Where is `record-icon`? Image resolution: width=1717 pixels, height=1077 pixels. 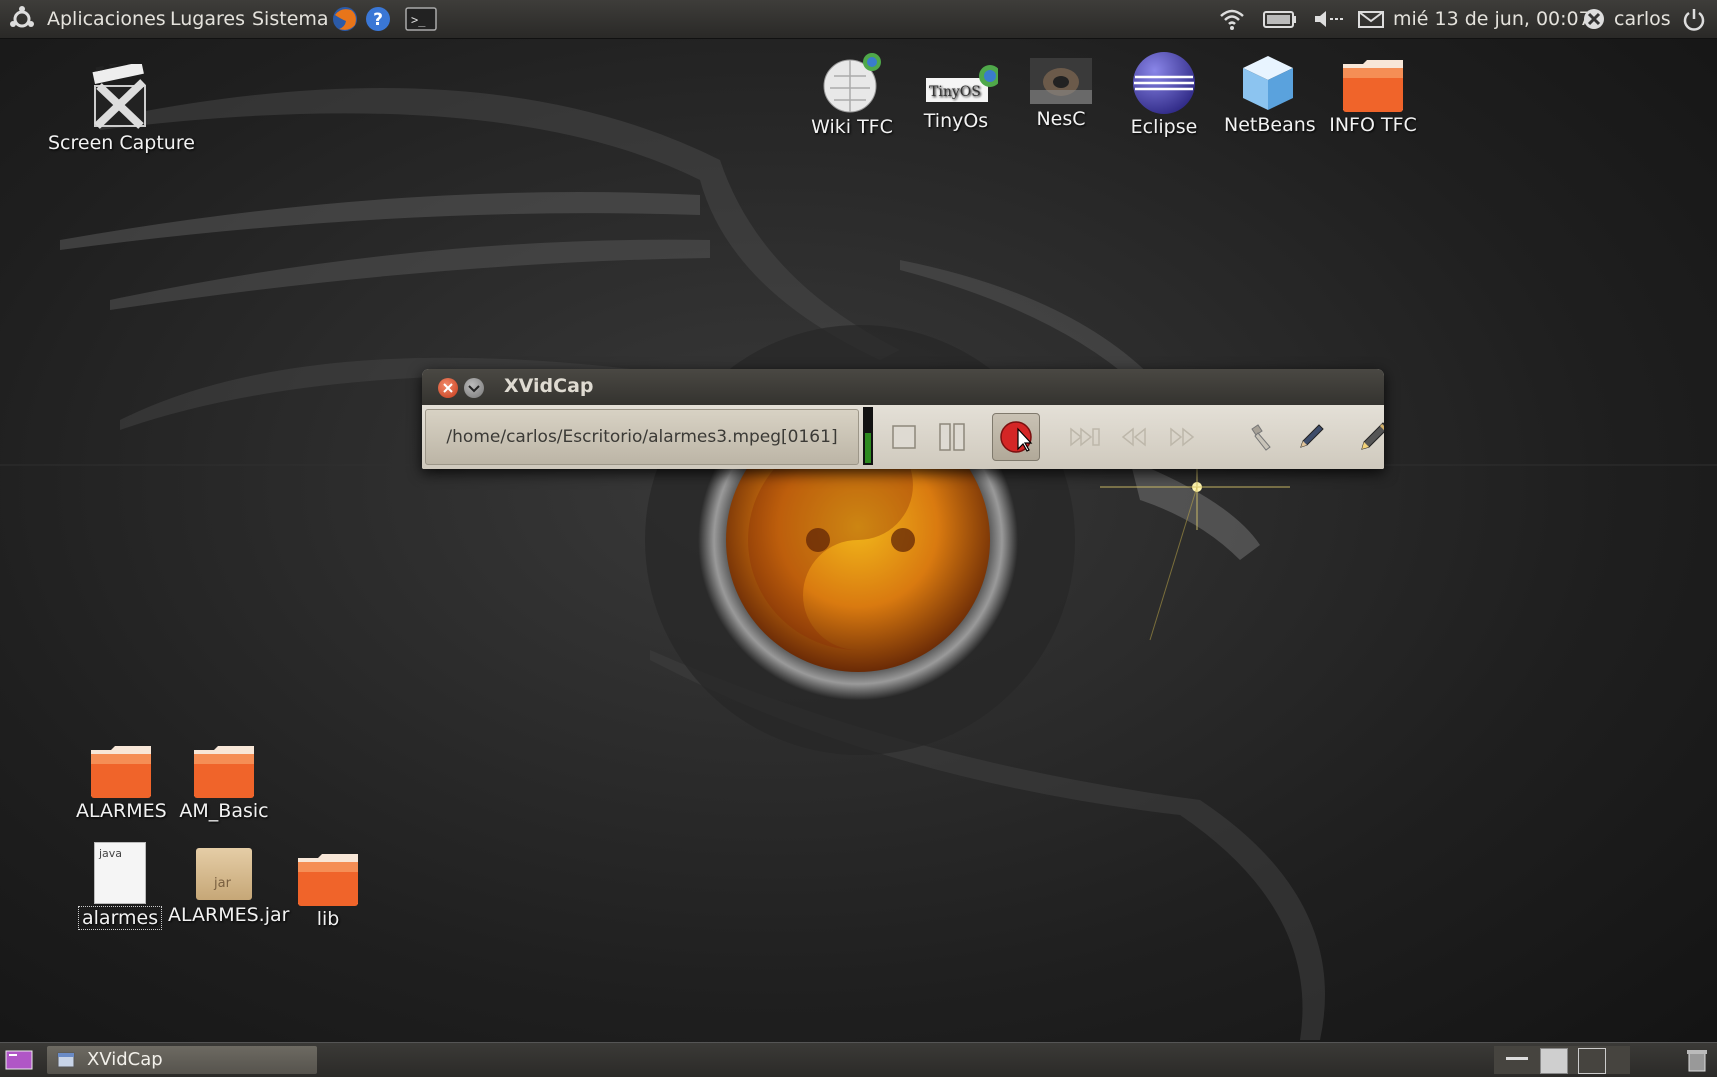 record-icon is located at coordinates (1016, 437).